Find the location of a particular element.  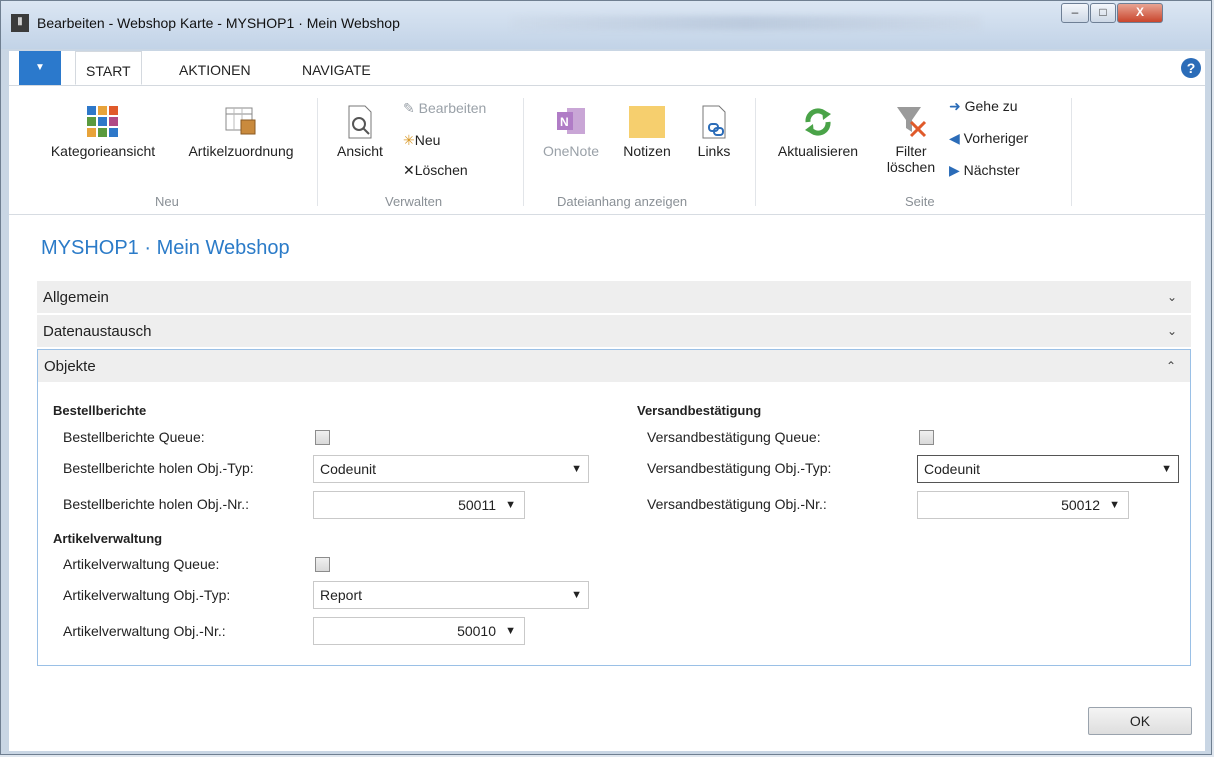

artikelverwaltung-objtyp-select: Report ▼ is located at coordinates (451, 595).